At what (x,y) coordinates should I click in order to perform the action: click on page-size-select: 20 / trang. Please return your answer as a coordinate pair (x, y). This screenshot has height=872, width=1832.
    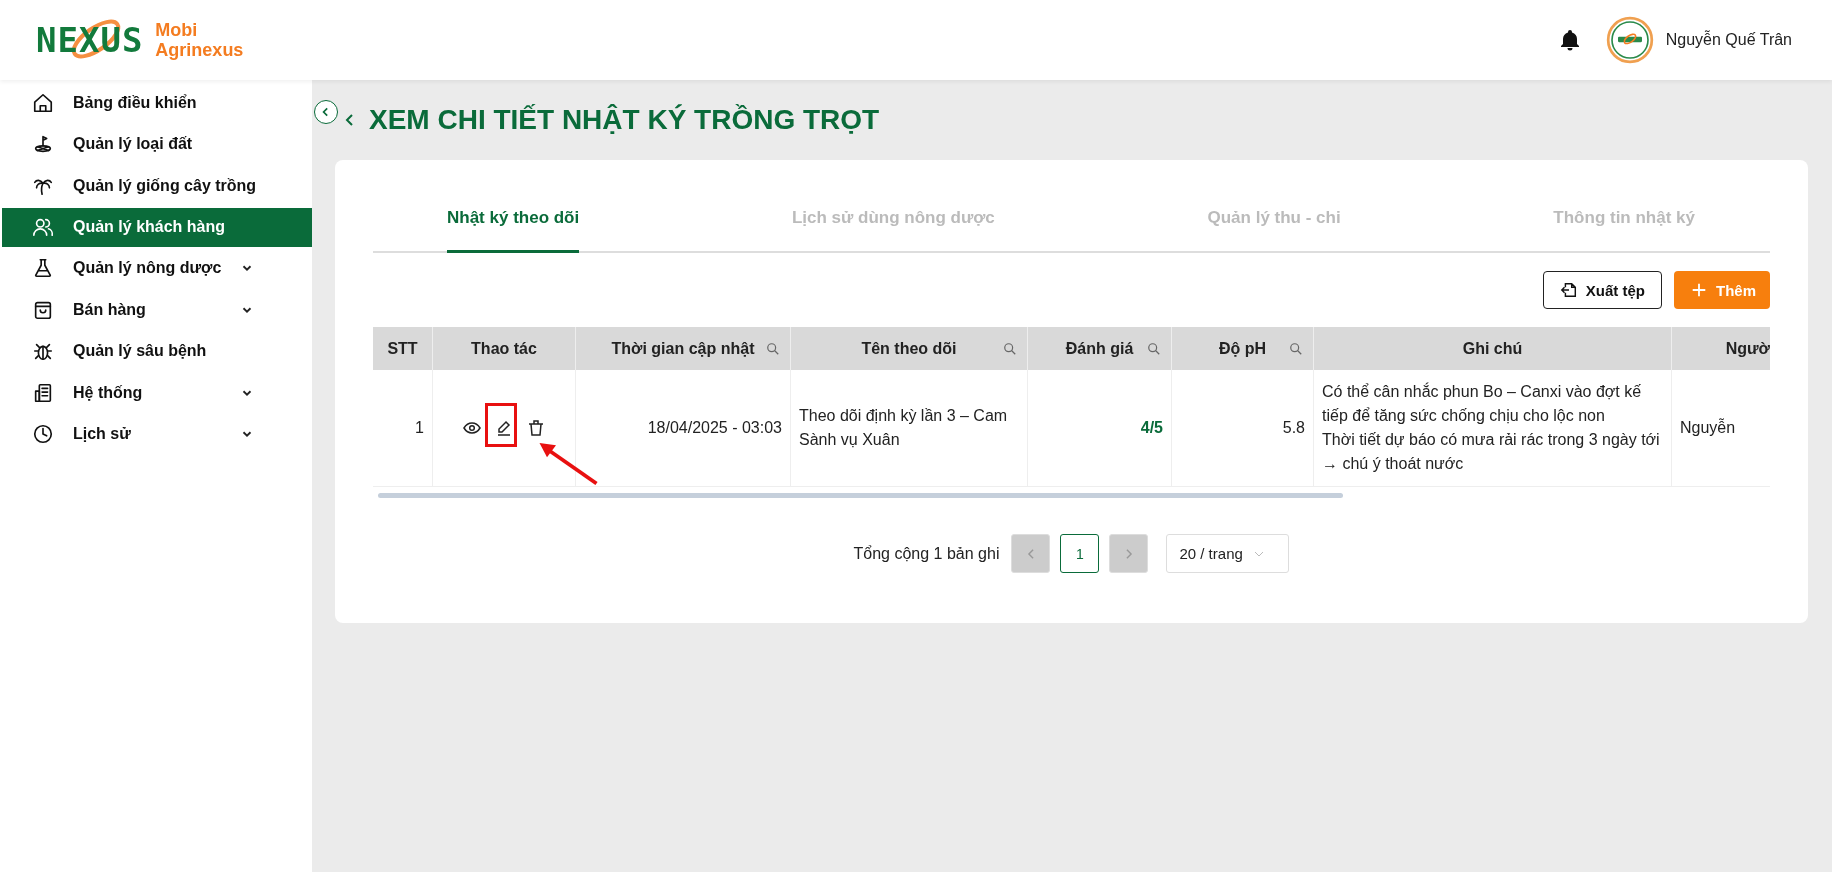
    Looking at the image, I should click on (1228, 553).